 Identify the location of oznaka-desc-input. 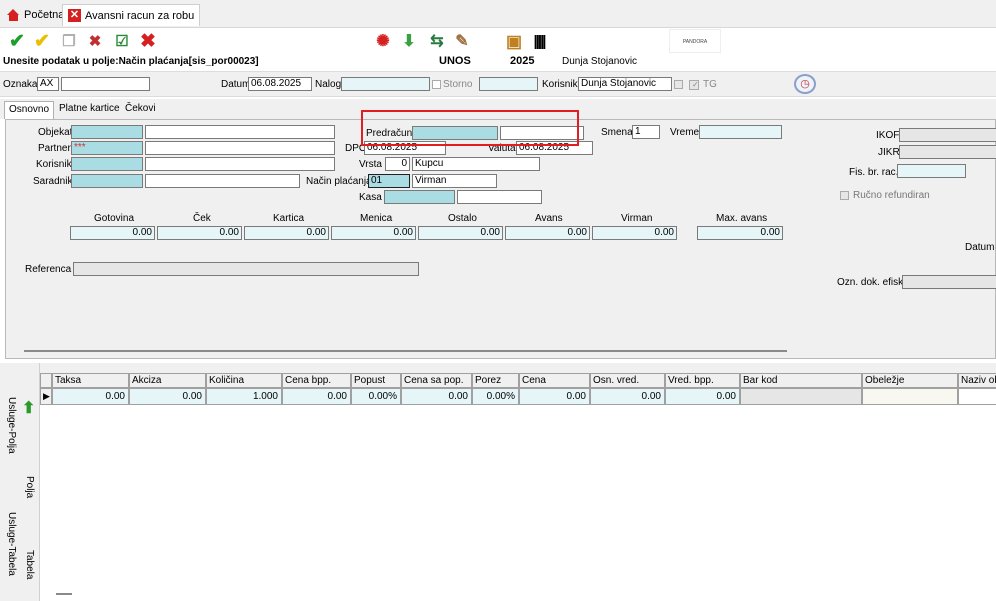
(105, 84).